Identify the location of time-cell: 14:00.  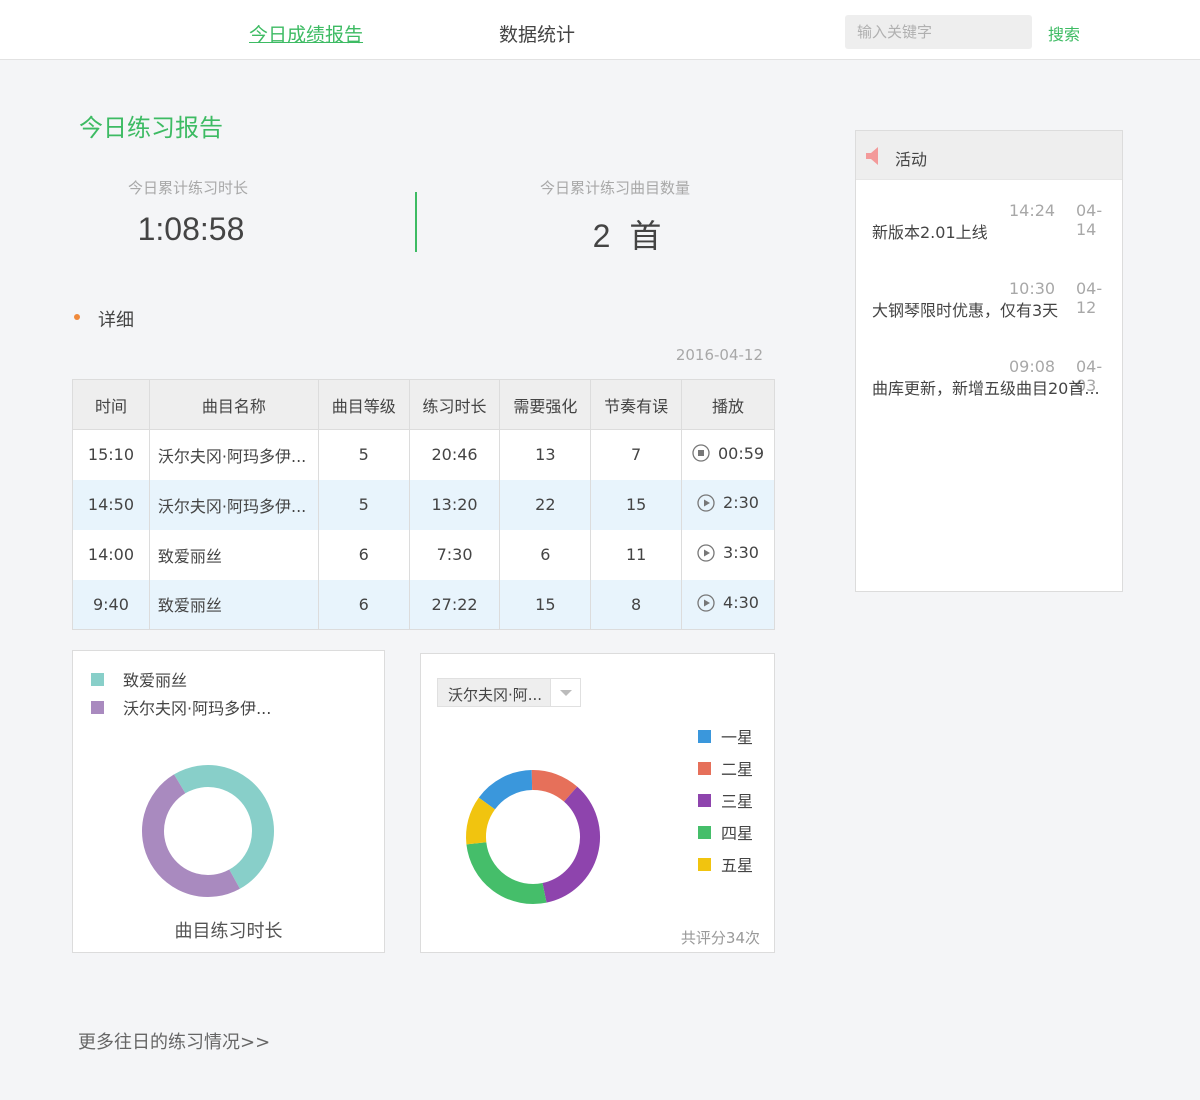
(111, 554).